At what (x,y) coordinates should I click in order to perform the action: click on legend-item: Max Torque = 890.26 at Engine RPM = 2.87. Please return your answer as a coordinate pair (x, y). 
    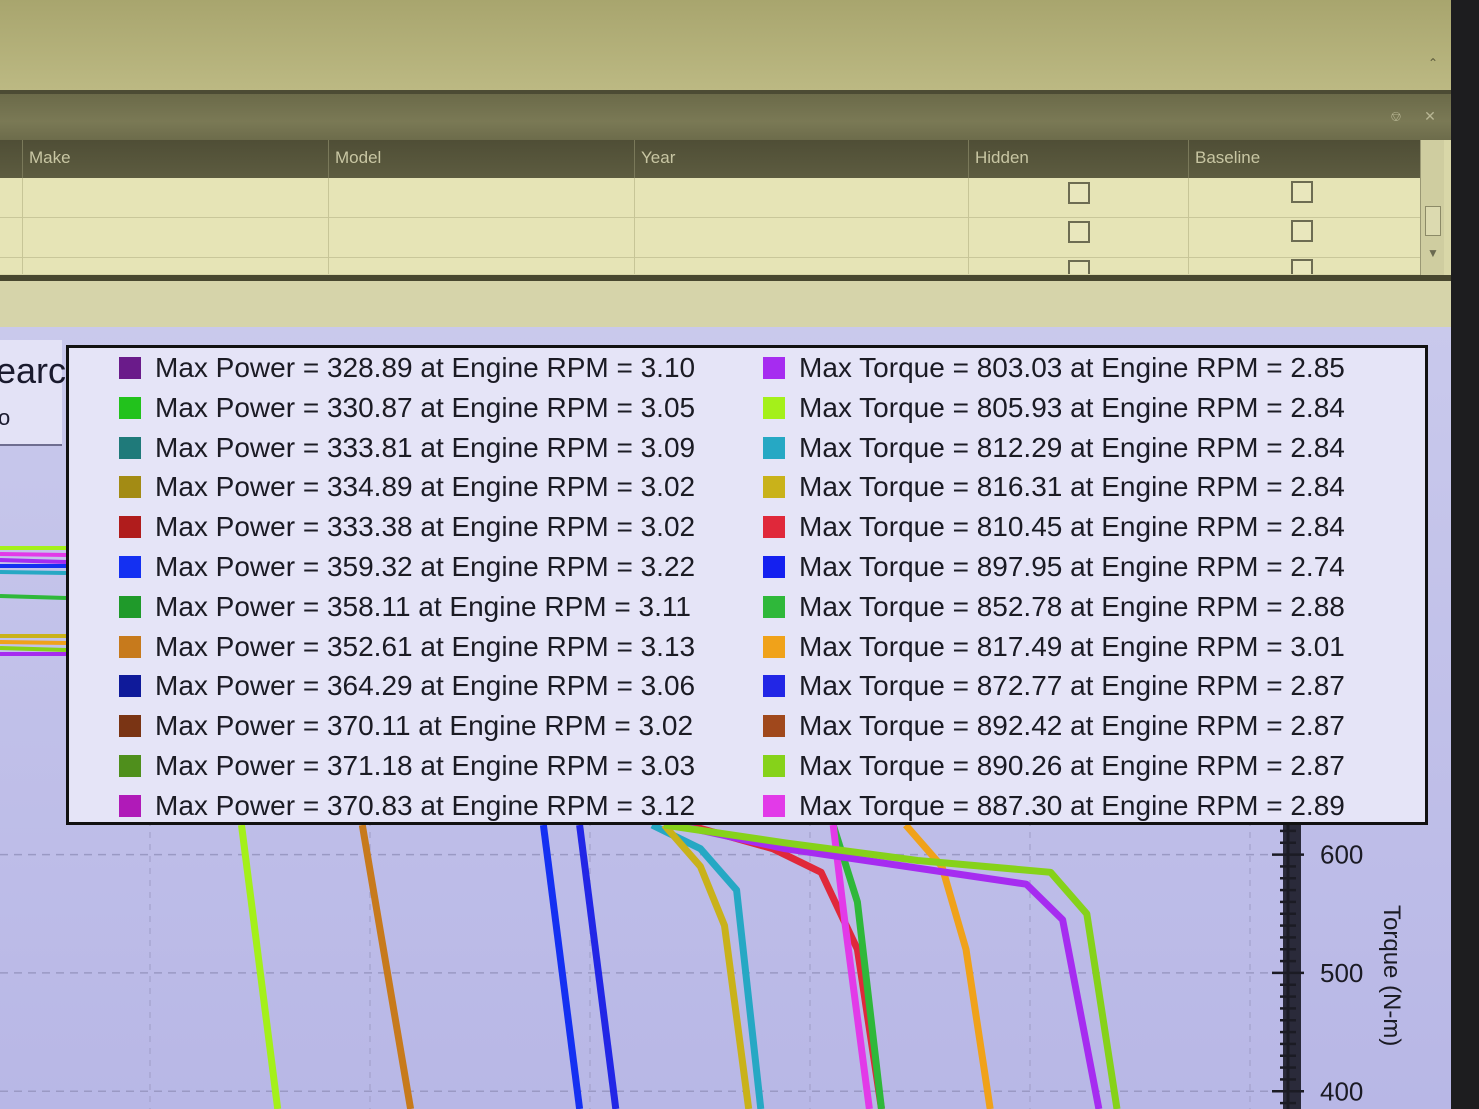
    Looking at the image, I should click on (1054, 766).